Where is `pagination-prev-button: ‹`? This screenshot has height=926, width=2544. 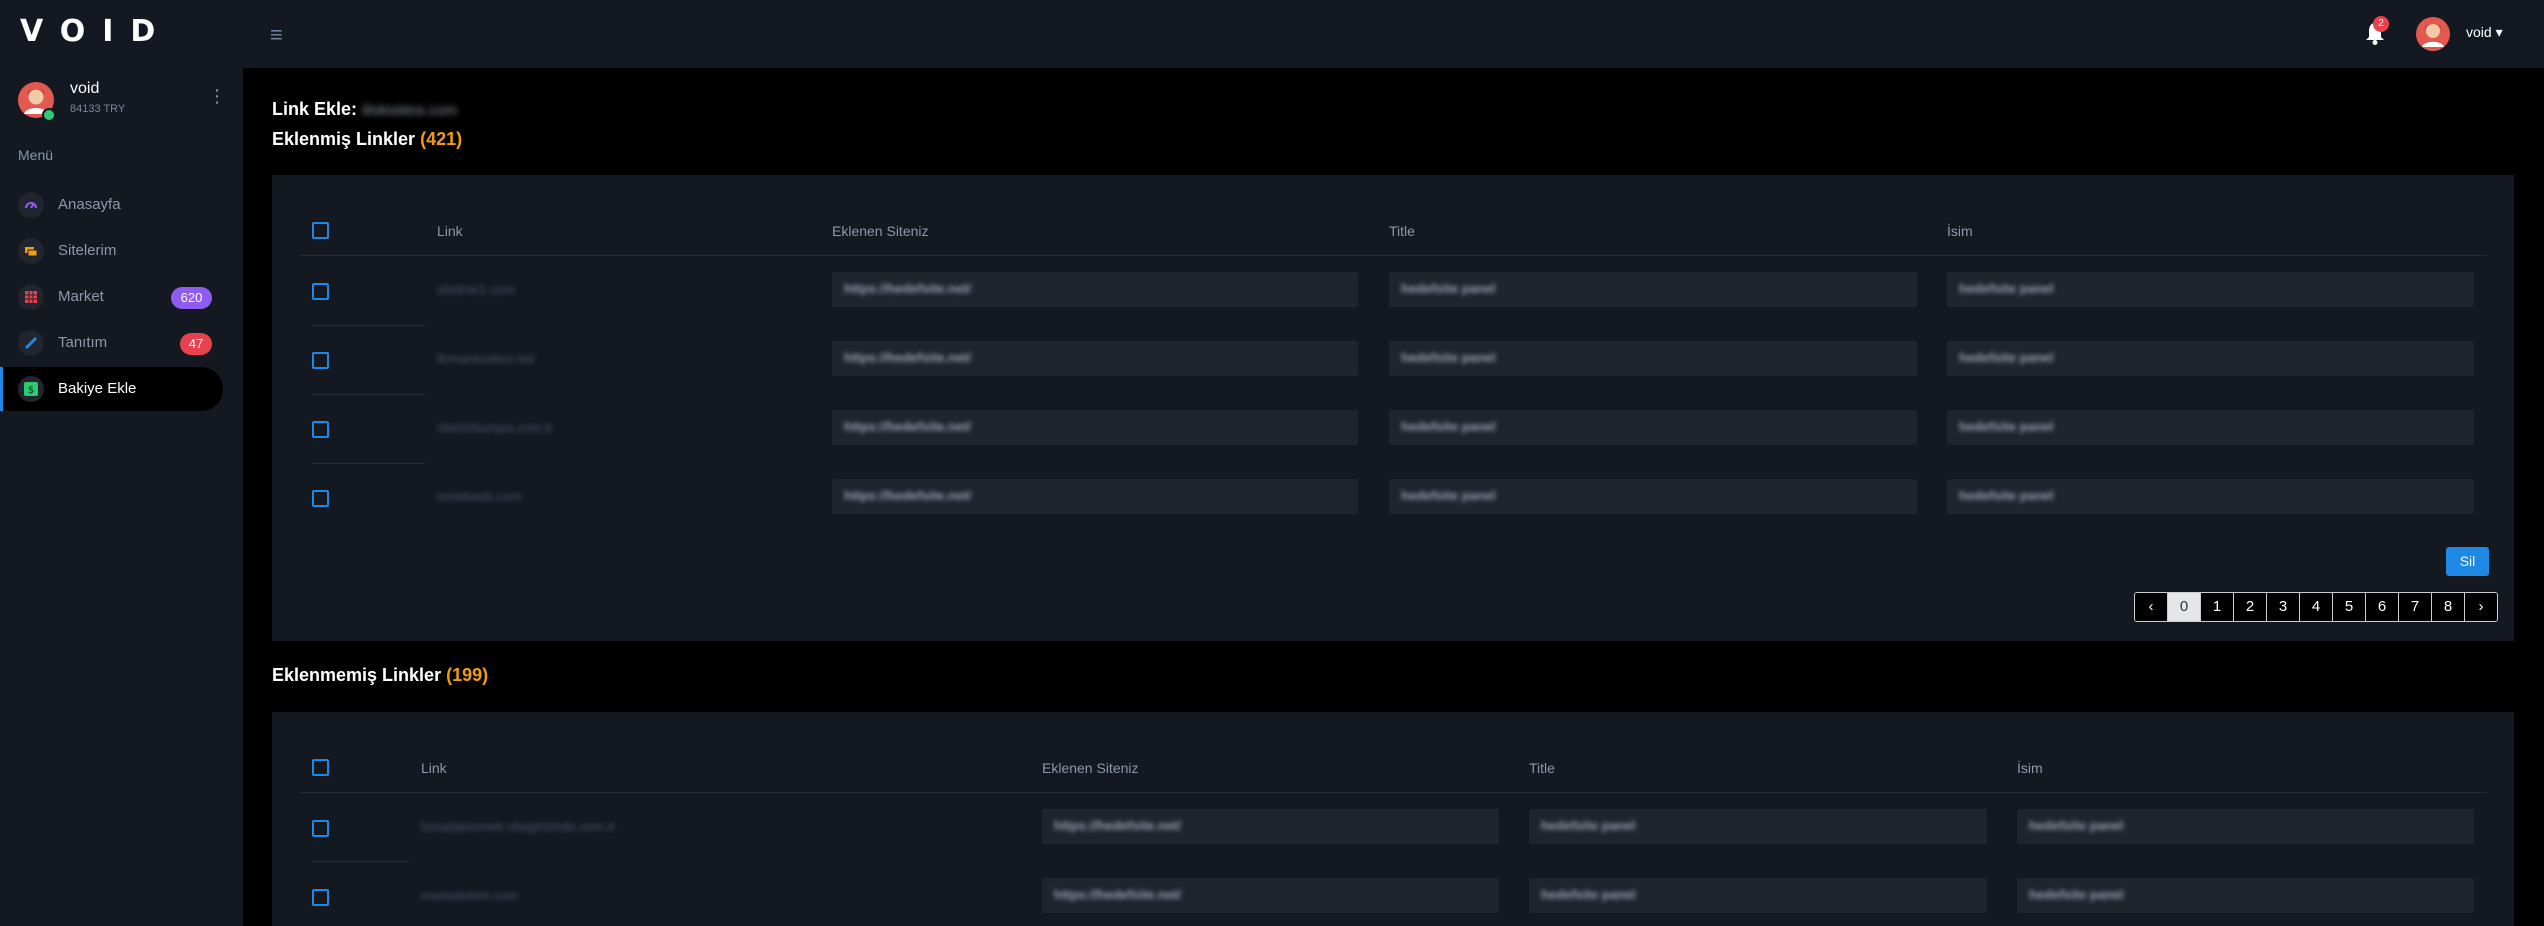
pagination-prev-button: ‹ is located at coordinates (2151, 607).